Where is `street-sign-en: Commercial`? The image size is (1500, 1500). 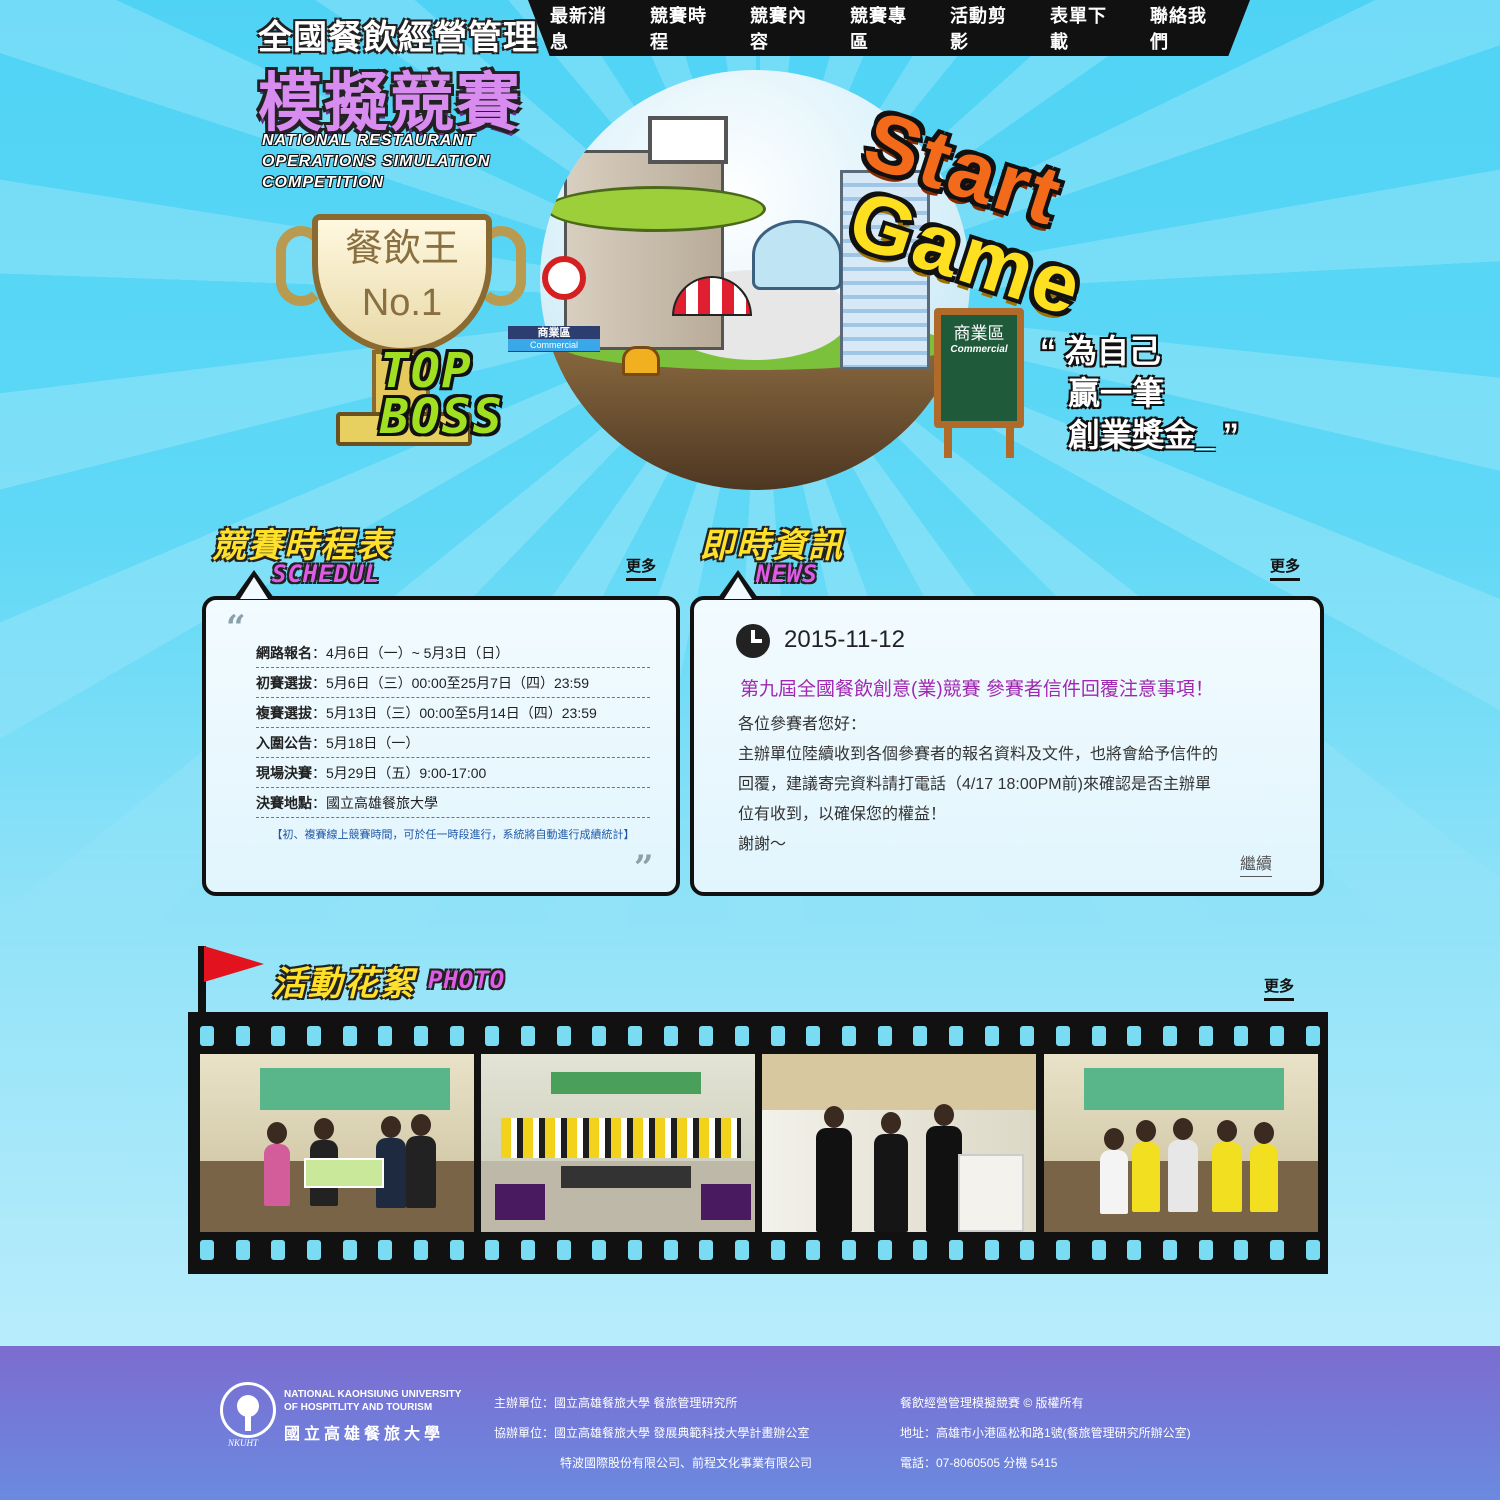 street-sign-en: Commercial is located at coordinates (554, 345).